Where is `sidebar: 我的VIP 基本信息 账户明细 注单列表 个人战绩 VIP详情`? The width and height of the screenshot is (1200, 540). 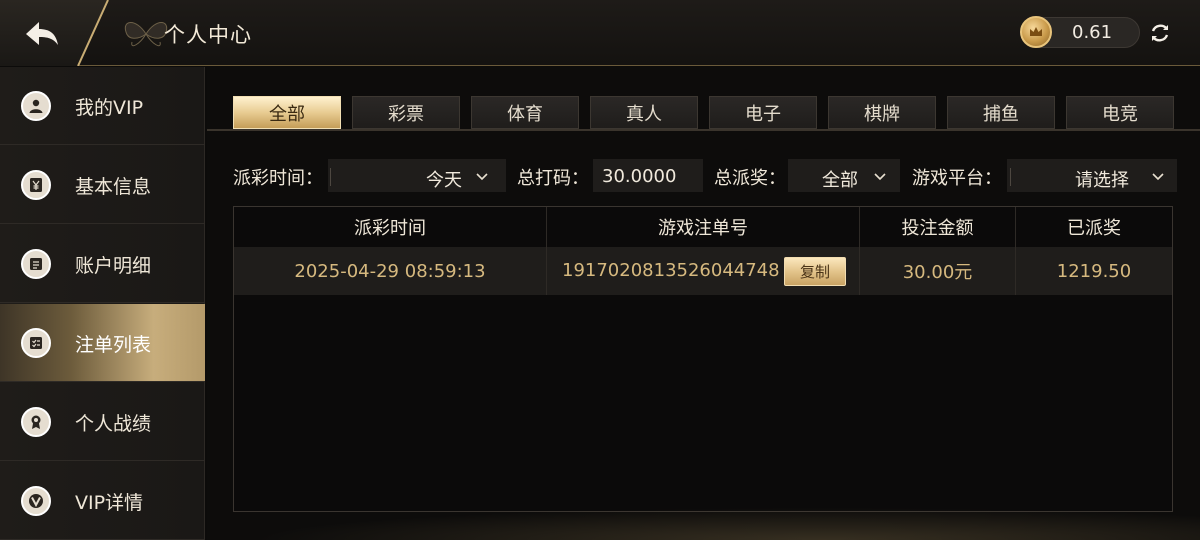 sidebar: 我的VIP 基本信息 账户明细 注单列表 个人战绩 VIP详情 is located at coordinates (102, 303).